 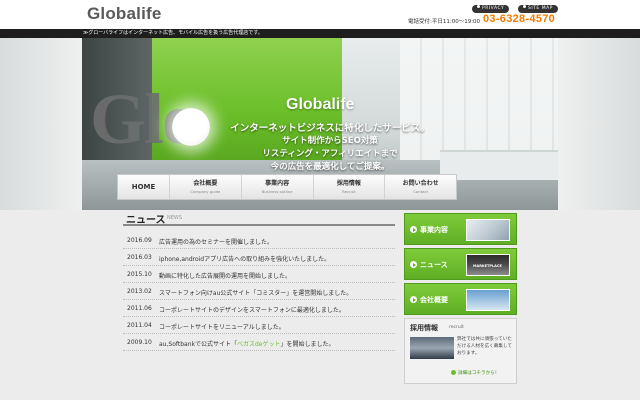 I want to click on recruit-photo, so click(x=432, y=348).